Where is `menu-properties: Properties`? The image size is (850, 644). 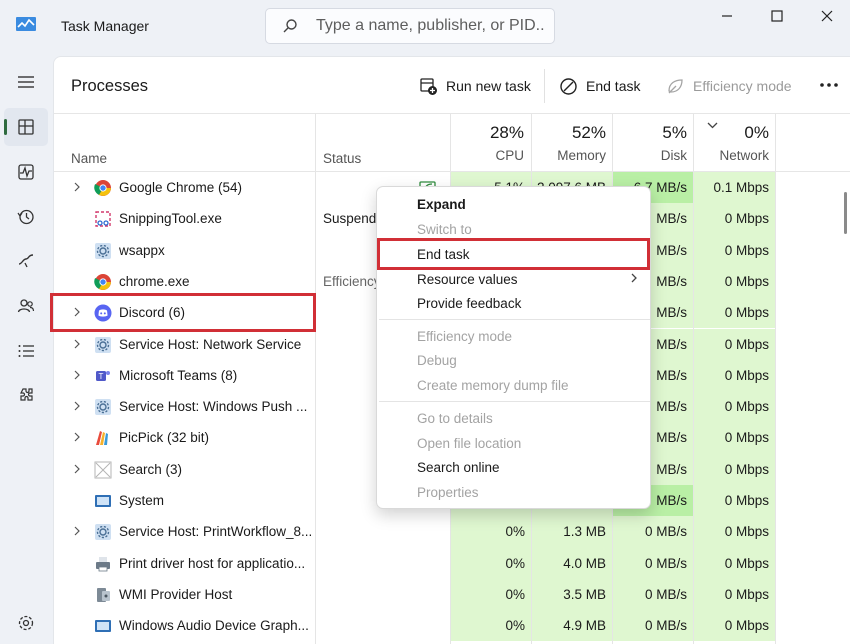 menu-properties: Properties is located at coordinates (448, 492).